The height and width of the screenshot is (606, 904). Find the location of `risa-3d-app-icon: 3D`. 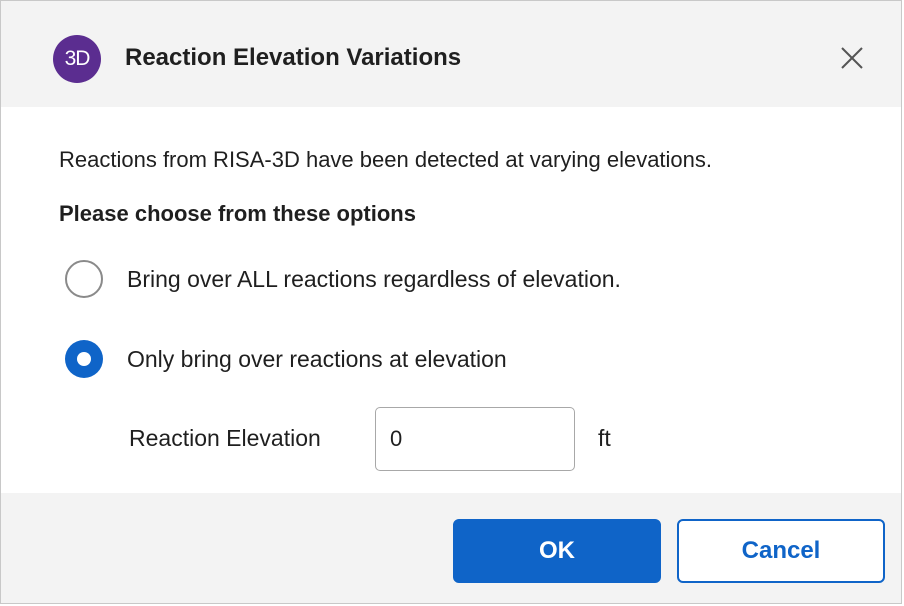

risa-3d-app-icon: 3D is located at coordinates (77, 59).